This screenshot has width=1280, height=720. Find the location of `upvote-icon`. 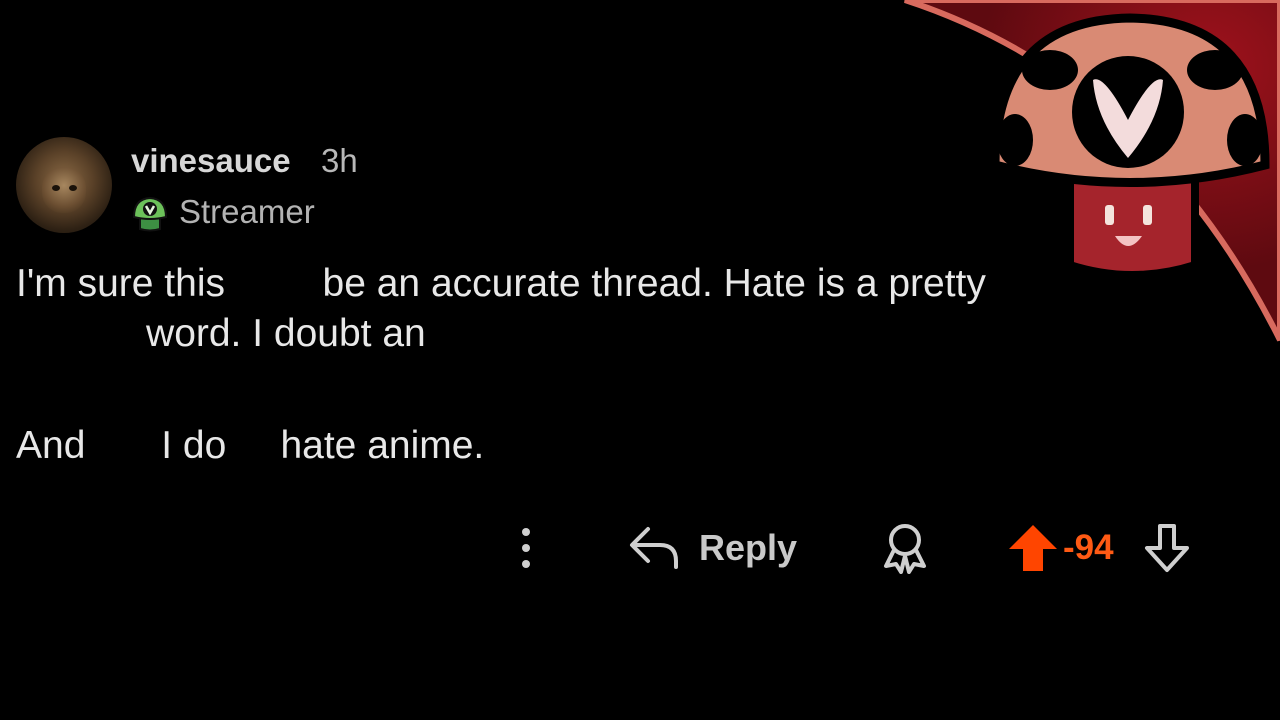

upvote-icon is located at coordinates (1033, 548).